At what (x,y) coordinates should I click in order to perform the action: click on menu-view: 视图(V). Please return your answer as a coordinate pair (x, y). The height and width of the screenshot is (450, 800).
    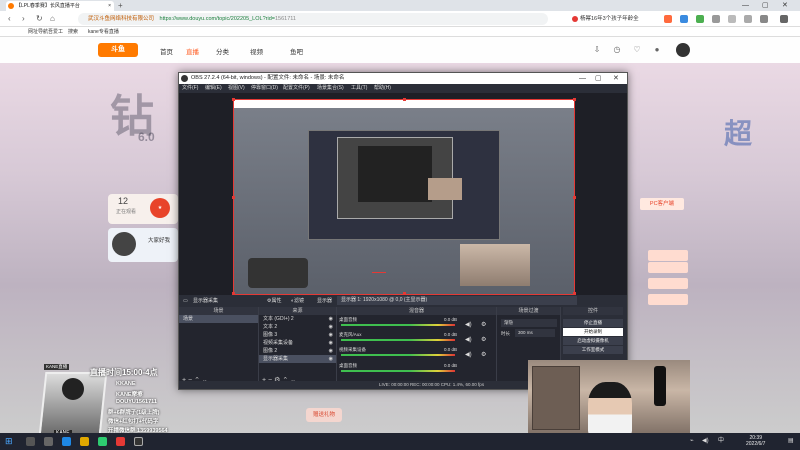
    Looking at the image, I should click on (236, 88).